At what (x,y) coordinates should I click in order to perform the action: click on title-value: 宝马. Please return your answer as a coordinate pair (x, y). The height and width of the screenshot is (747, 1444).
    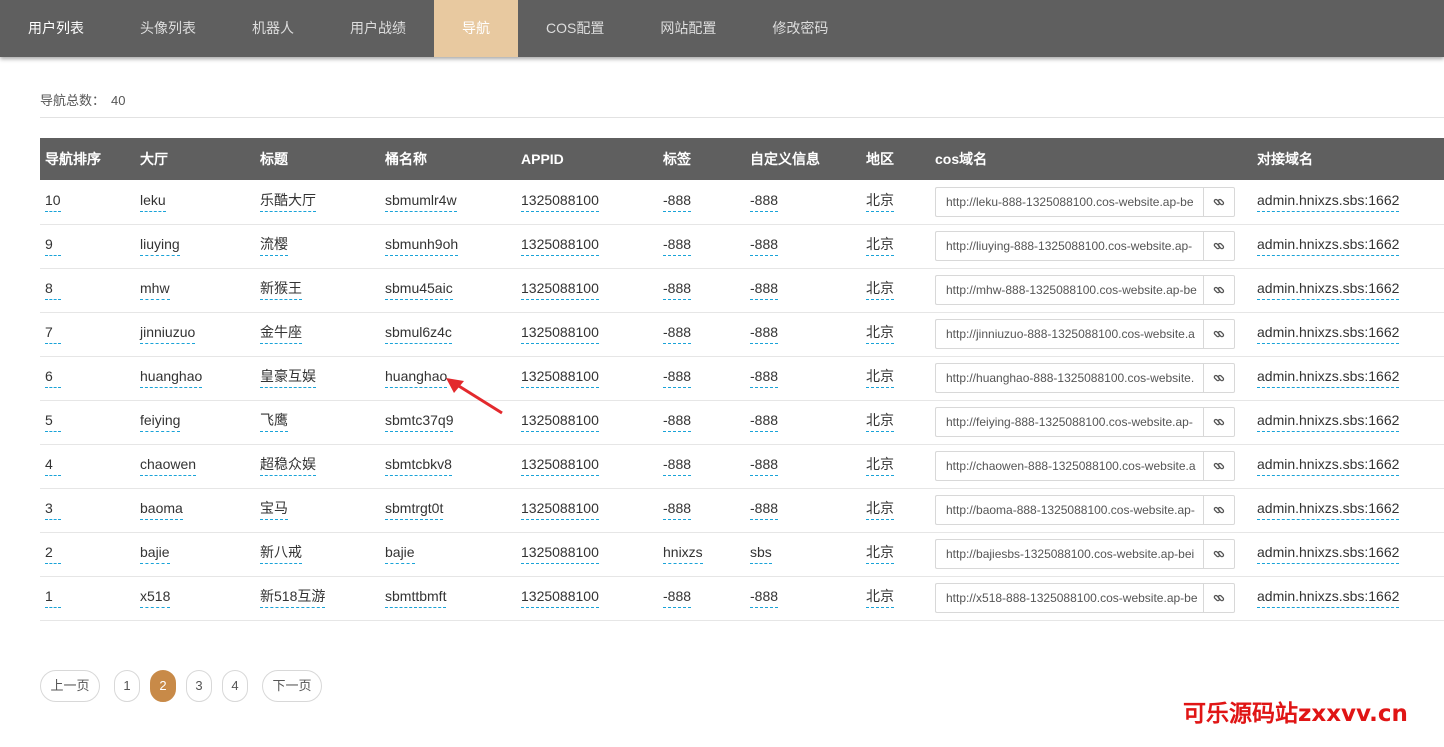
    Looking at the image, I should click on (274, 510).